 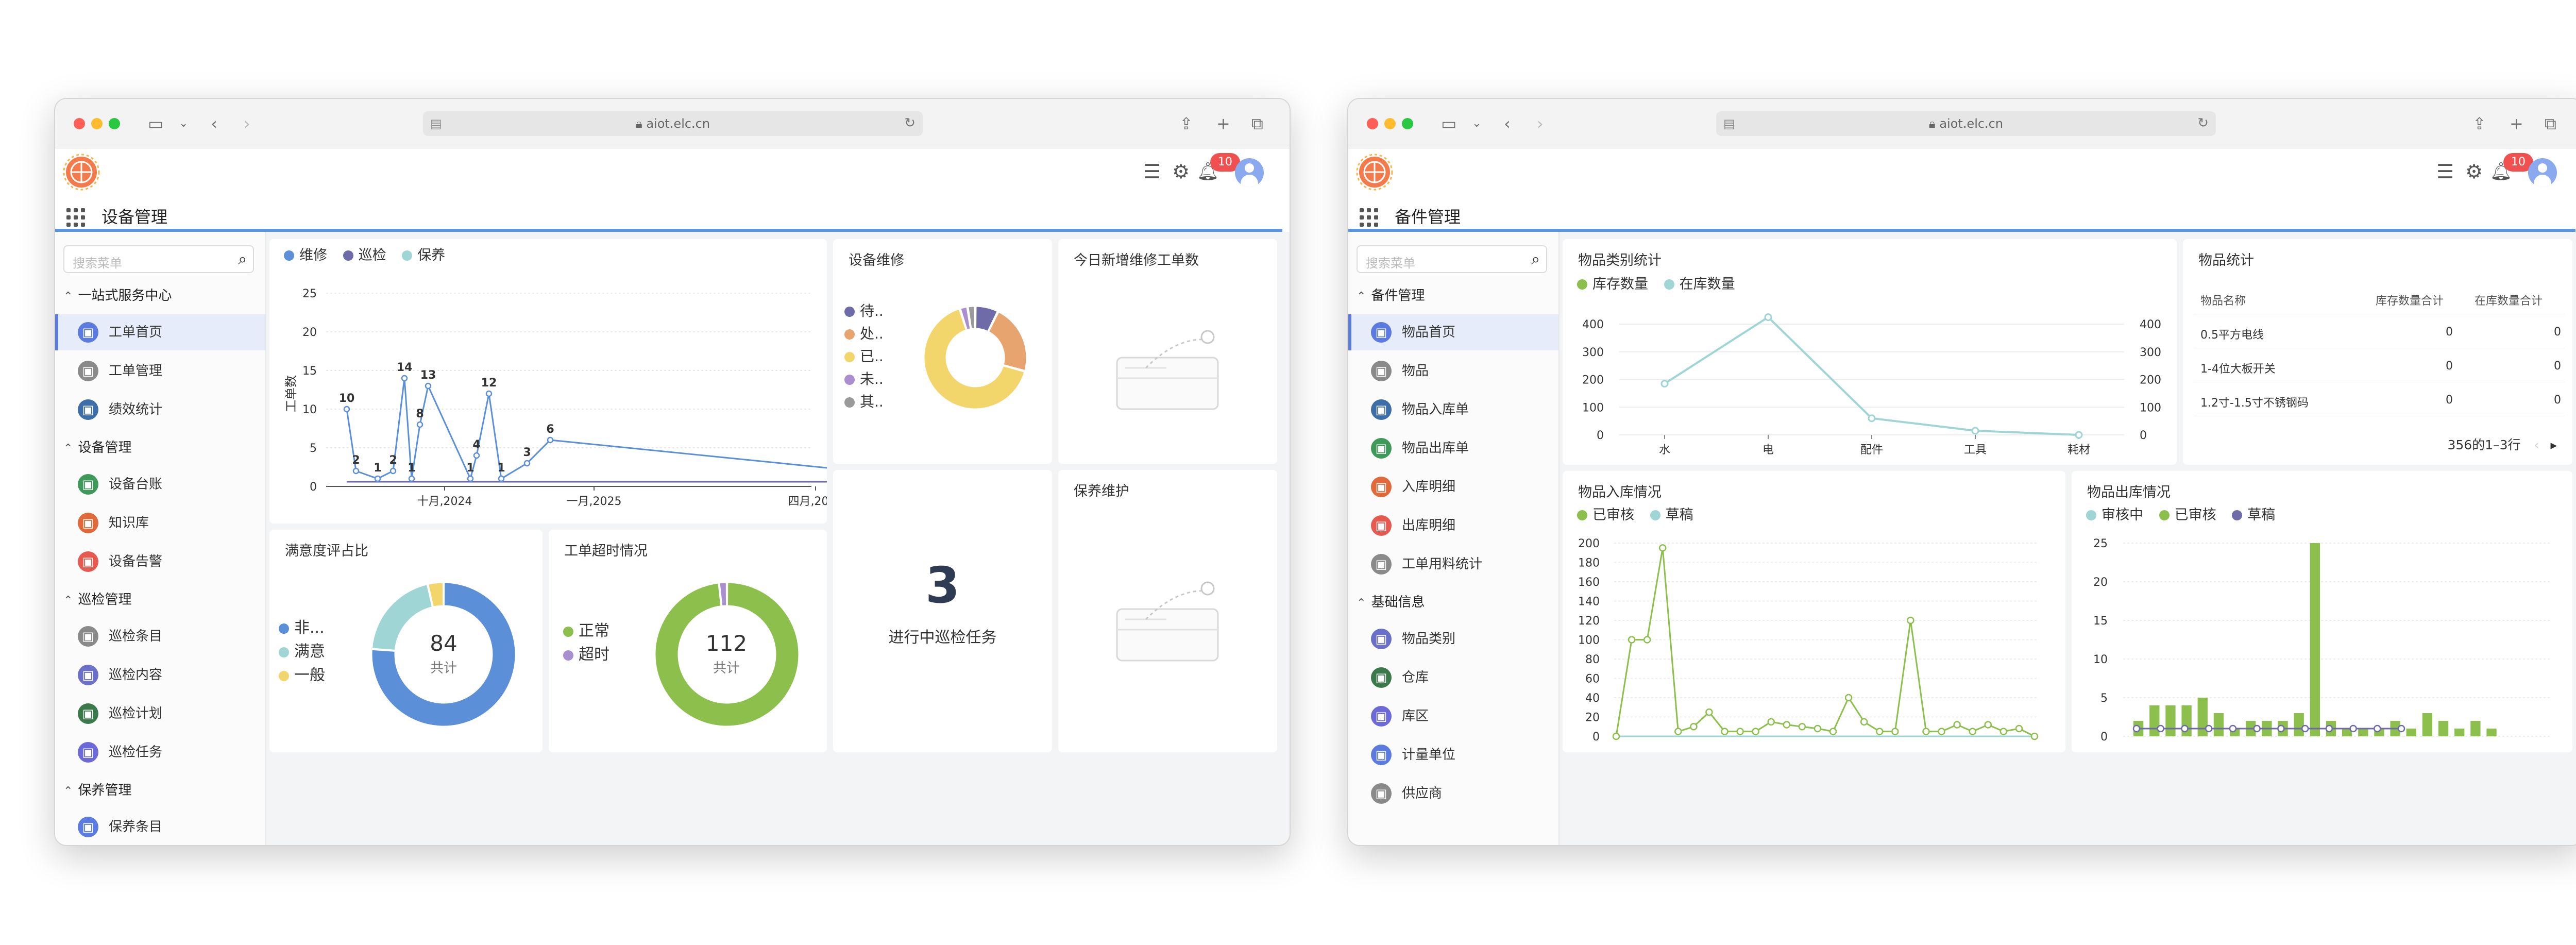 What do you see at coordinates (2410, 300) in the screenshot?
I see `header-stock-total: 库存数量合计` at bounding box center [2410, 300].